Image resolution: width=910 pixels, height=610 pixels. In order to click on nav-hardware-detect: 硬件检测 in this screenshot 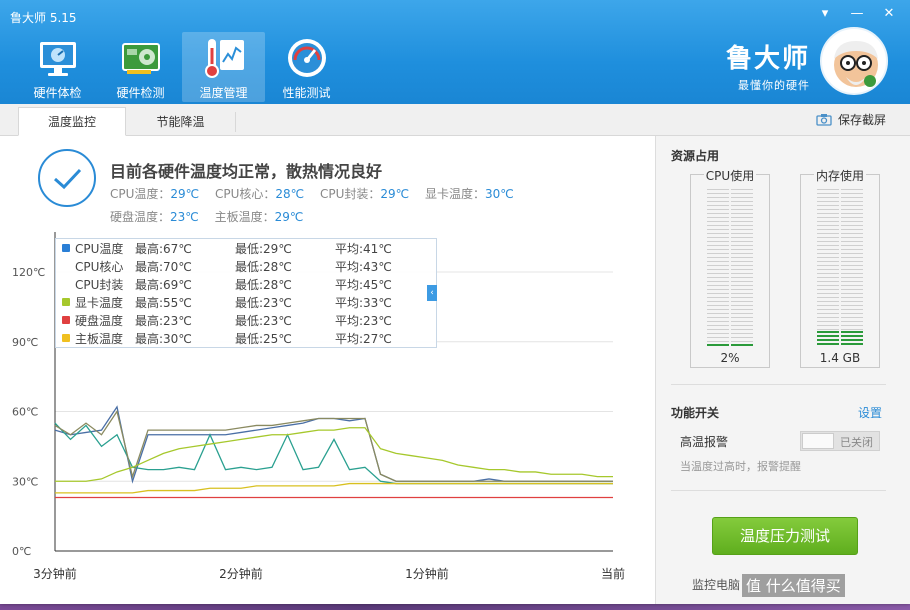, I will do `click(140, 67)`.